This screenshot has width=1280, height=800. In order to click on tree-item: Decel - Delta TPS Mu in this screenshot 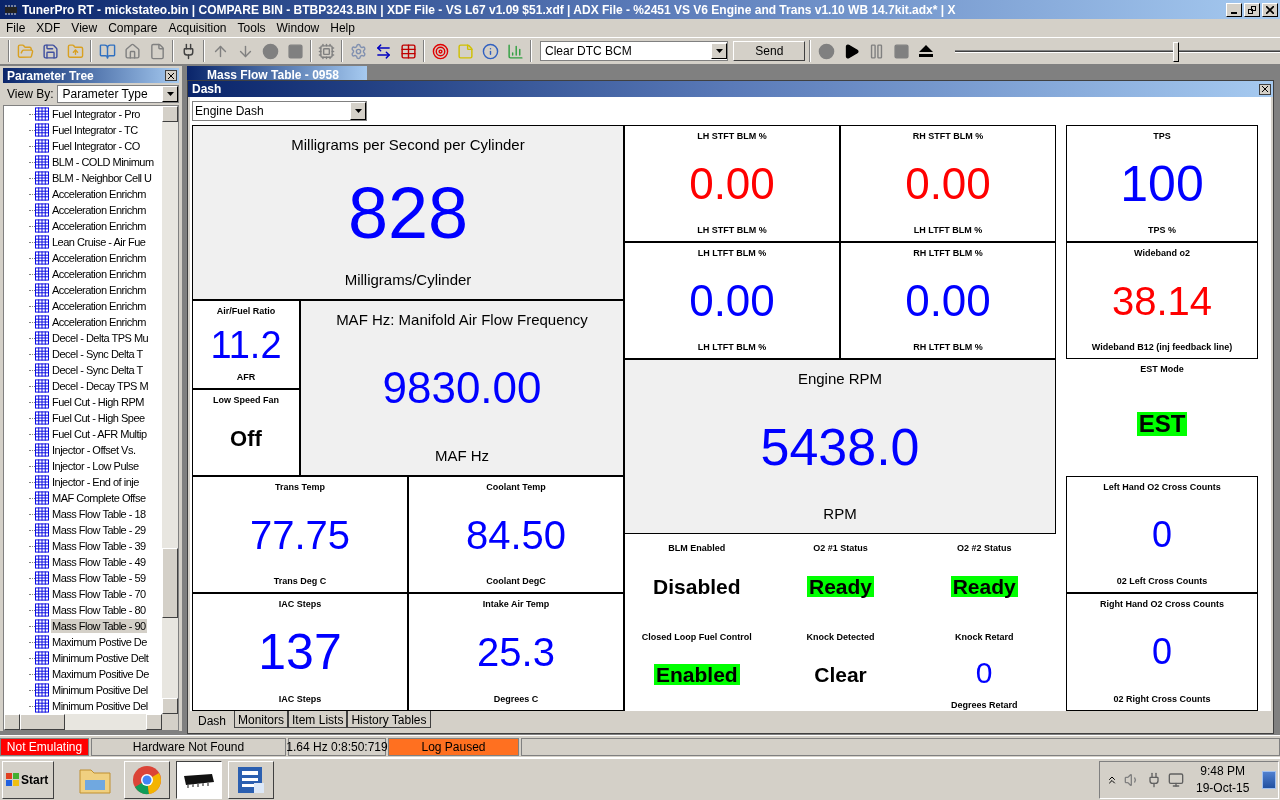, I will do `click(100, 338)`.